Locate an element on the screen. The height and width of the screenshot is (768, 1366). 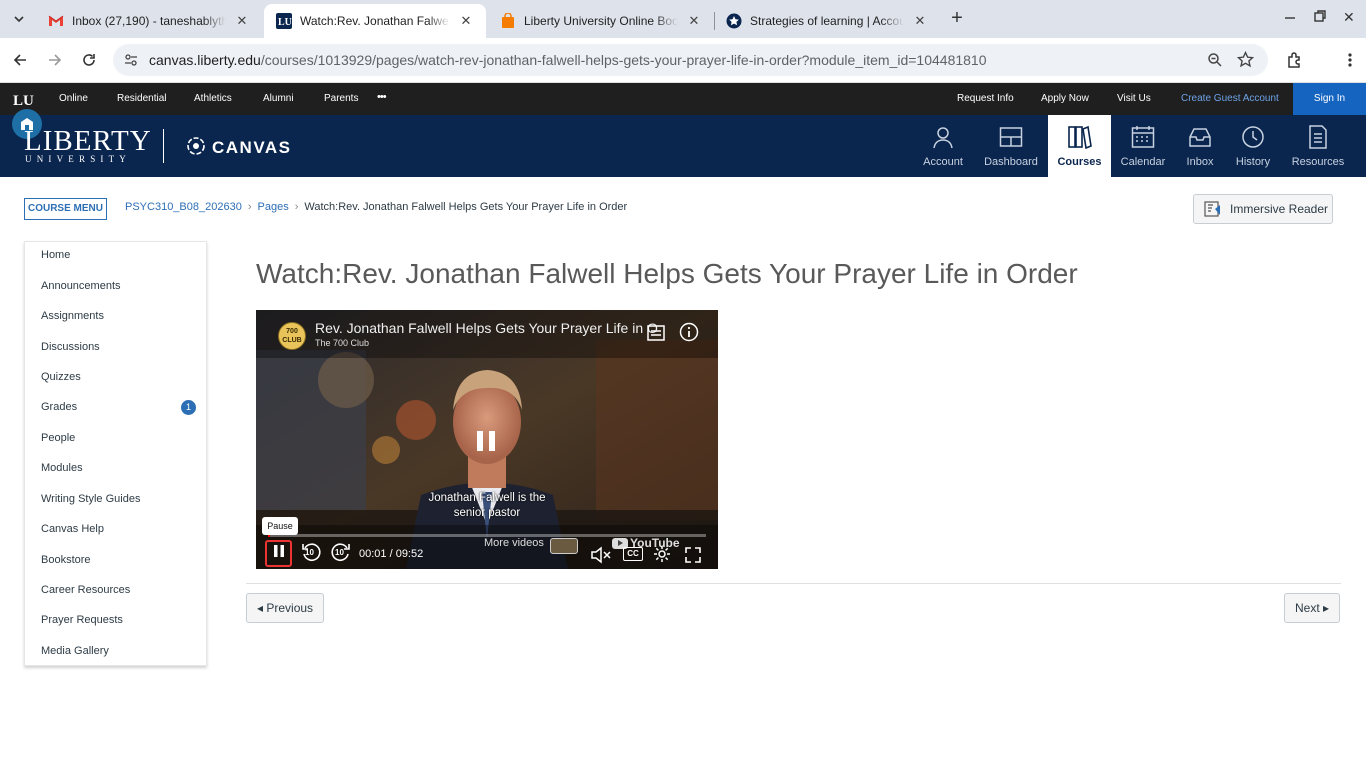
chevron-right-icon: › is located at coordinates (249, 207).